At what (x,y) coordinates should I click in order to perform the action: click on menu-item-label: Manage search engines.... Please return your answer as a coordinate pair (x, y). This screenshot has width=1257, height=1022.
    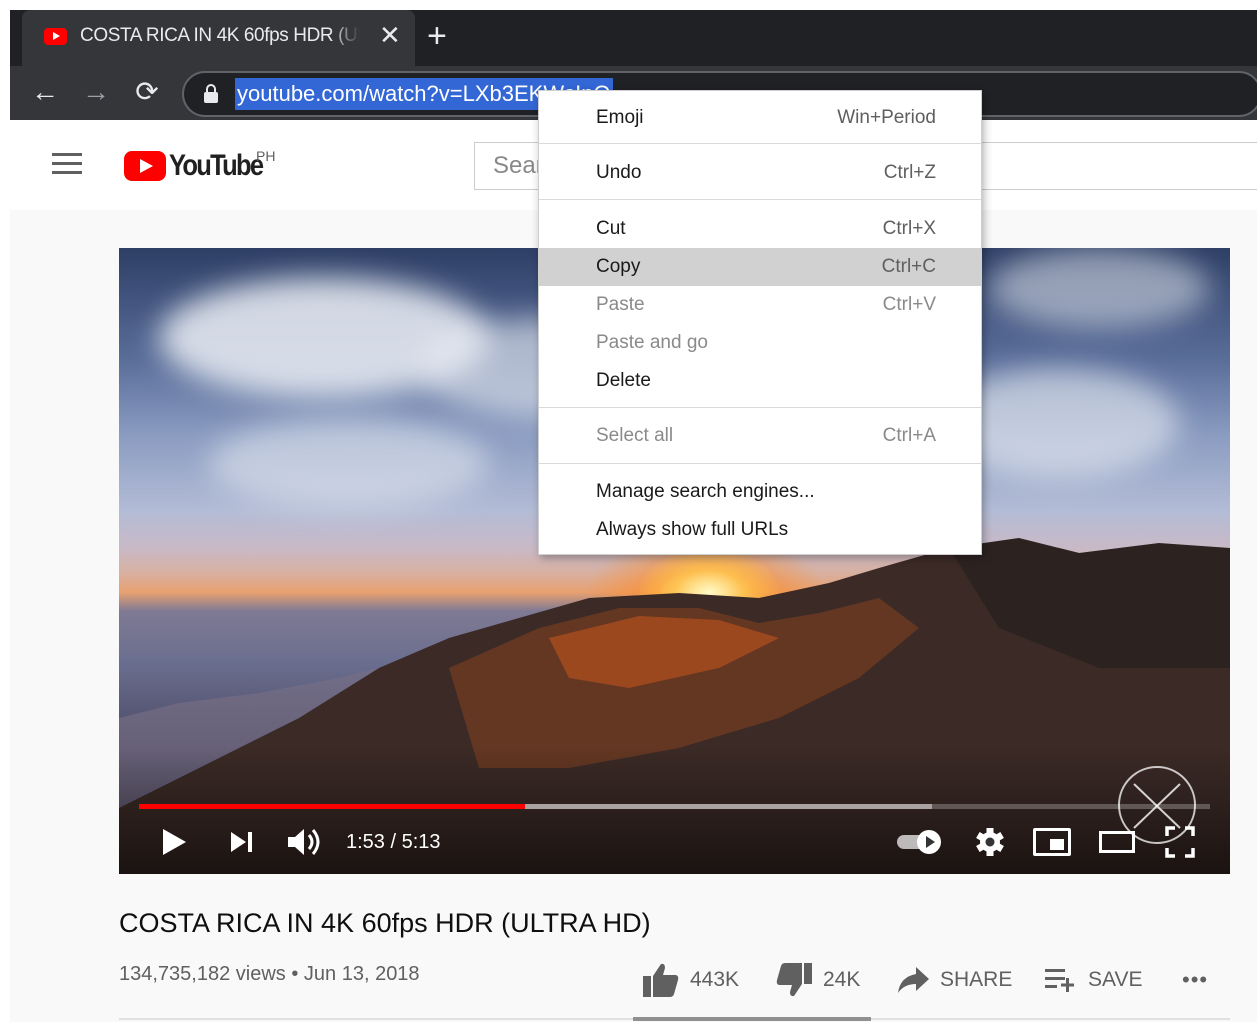
    Looking at the image, I should click on (705, 491).